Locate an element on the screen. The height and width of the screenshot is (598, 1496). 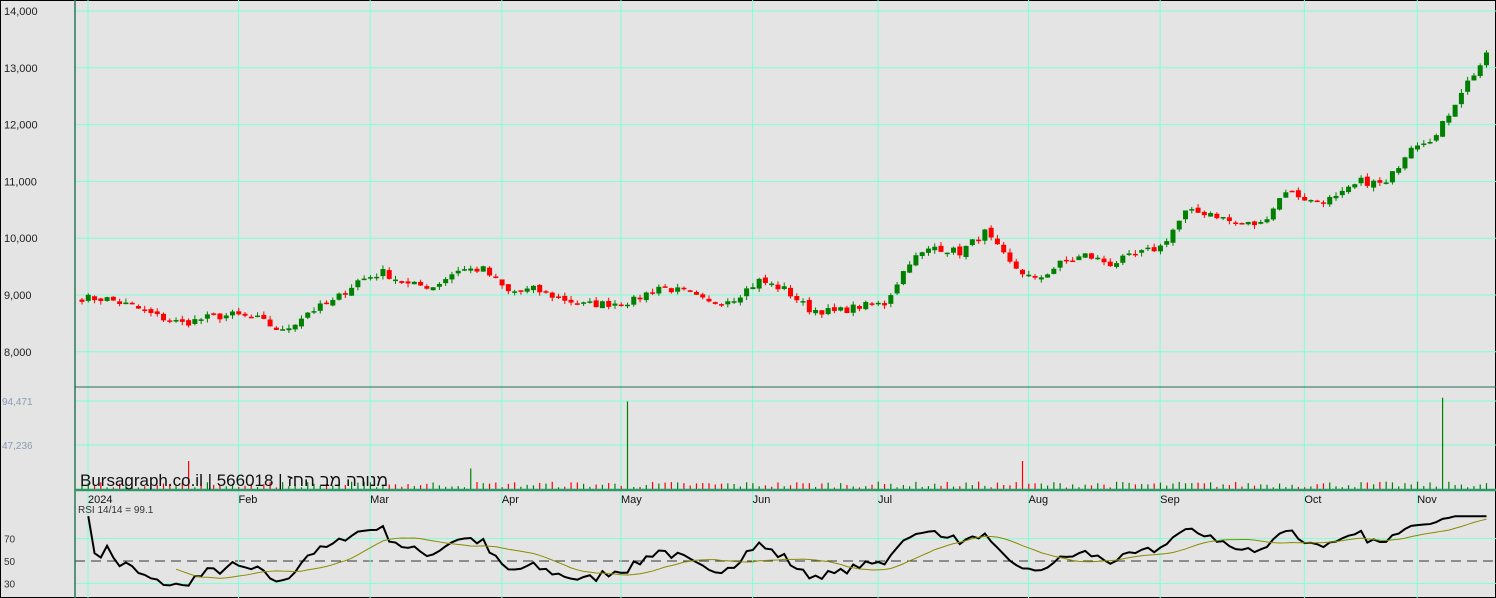
price-tick-label: 14,000 is located at coordinates (21, 12).